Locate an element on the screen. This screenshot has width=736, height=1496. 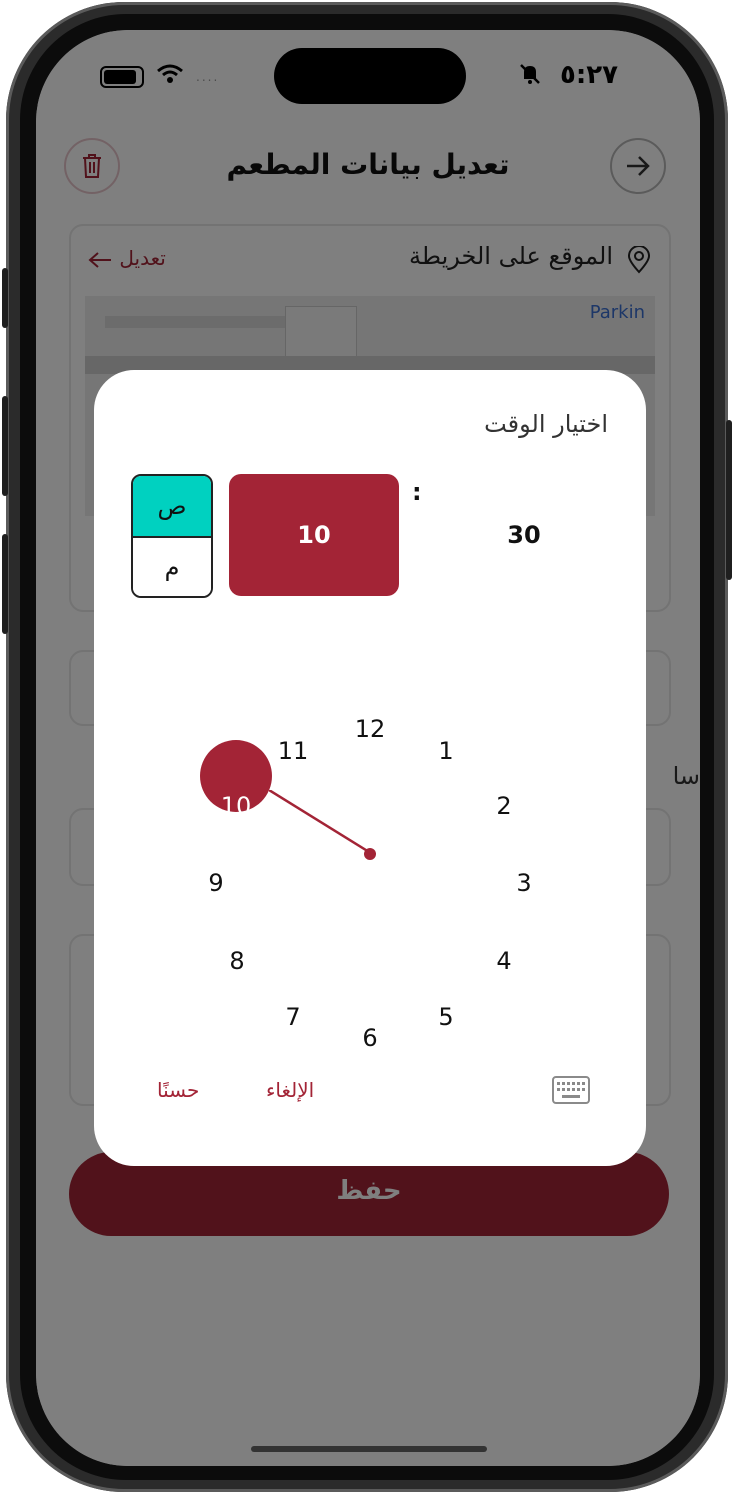
dial-number-7: 7 is located at coordinates (293, 1018).